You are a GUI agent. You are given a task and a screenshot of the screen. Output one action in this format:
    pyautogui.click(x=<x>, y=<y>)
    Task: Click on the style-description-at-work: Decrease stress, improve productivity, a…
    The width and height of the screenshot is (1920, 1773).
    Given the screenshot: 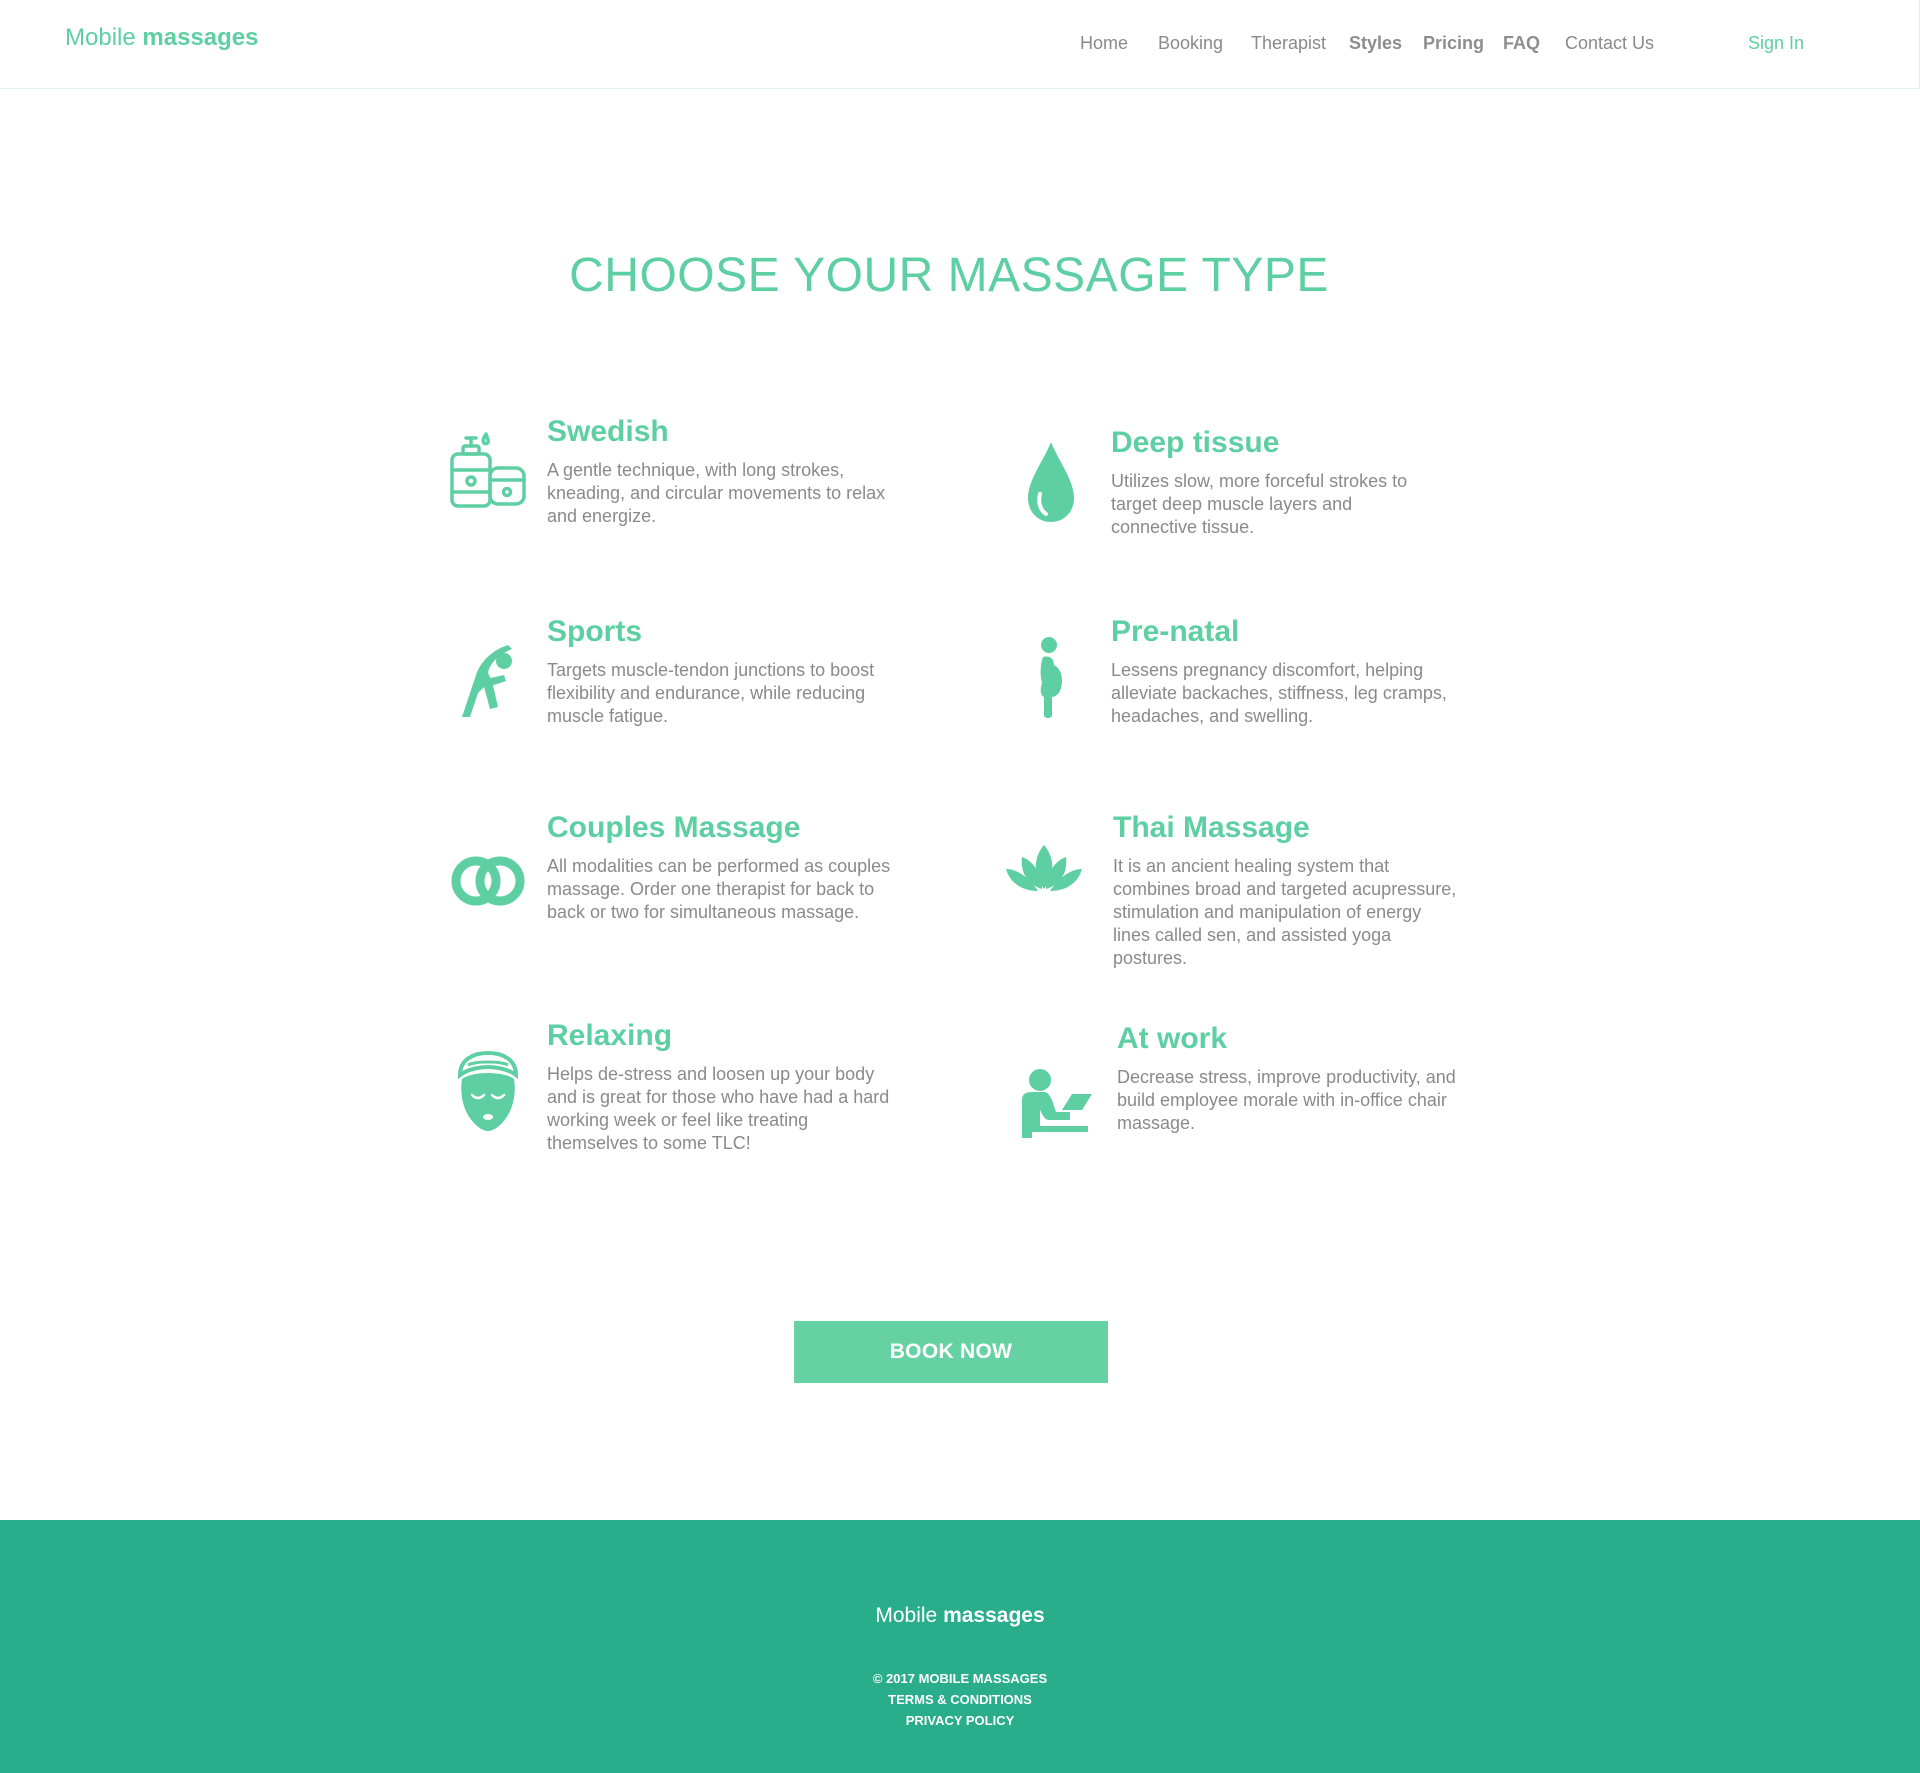 What is the action you would take?
    pyautogui.click(x=1286, y=1100)
    